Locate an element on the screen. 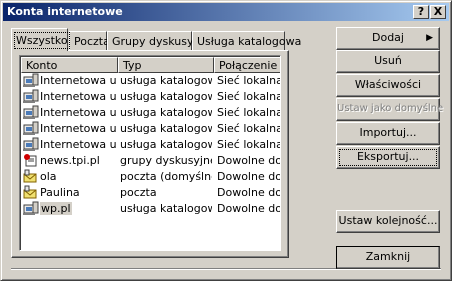 The width and height of the screenshot is (452, 281). column-header-connection: Połączenie is located at coordinates (247, 65).